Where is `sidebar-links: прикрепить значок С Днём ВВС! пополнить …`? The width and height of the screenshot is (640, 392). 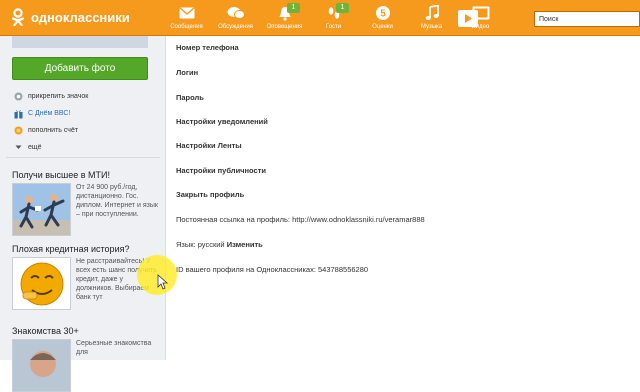
sidebar-links: прикрепить значок С Днём ВВС! пополнить … is located at coordinates (85, 122).